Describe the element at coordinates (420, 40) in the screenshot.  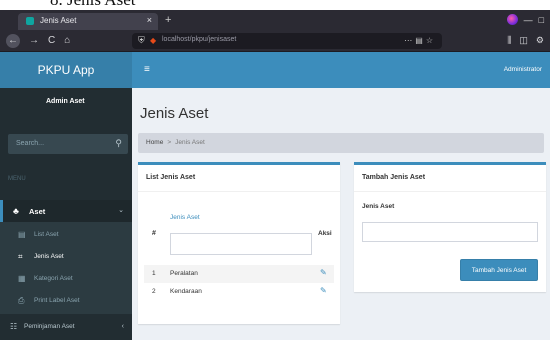
I see `url-actions-icon: ⋯▤☆` at that location.